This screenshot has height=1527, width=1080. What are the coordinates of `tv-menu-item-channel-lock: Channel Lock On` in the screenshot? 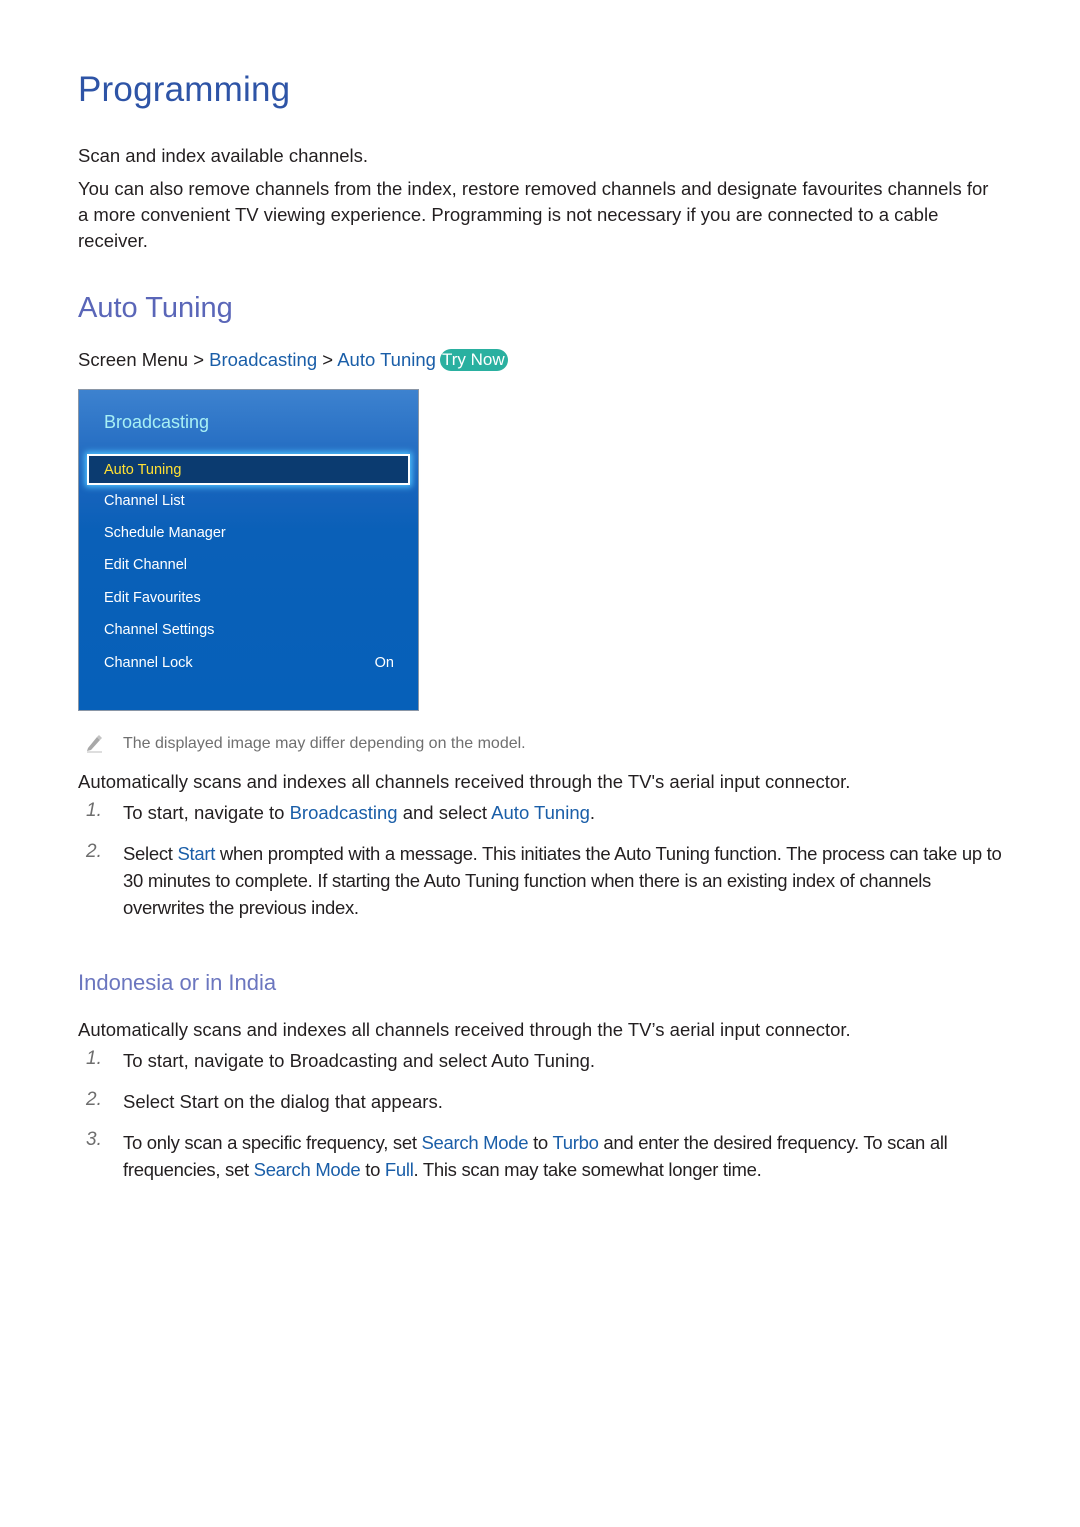 It's located at (249, 663).